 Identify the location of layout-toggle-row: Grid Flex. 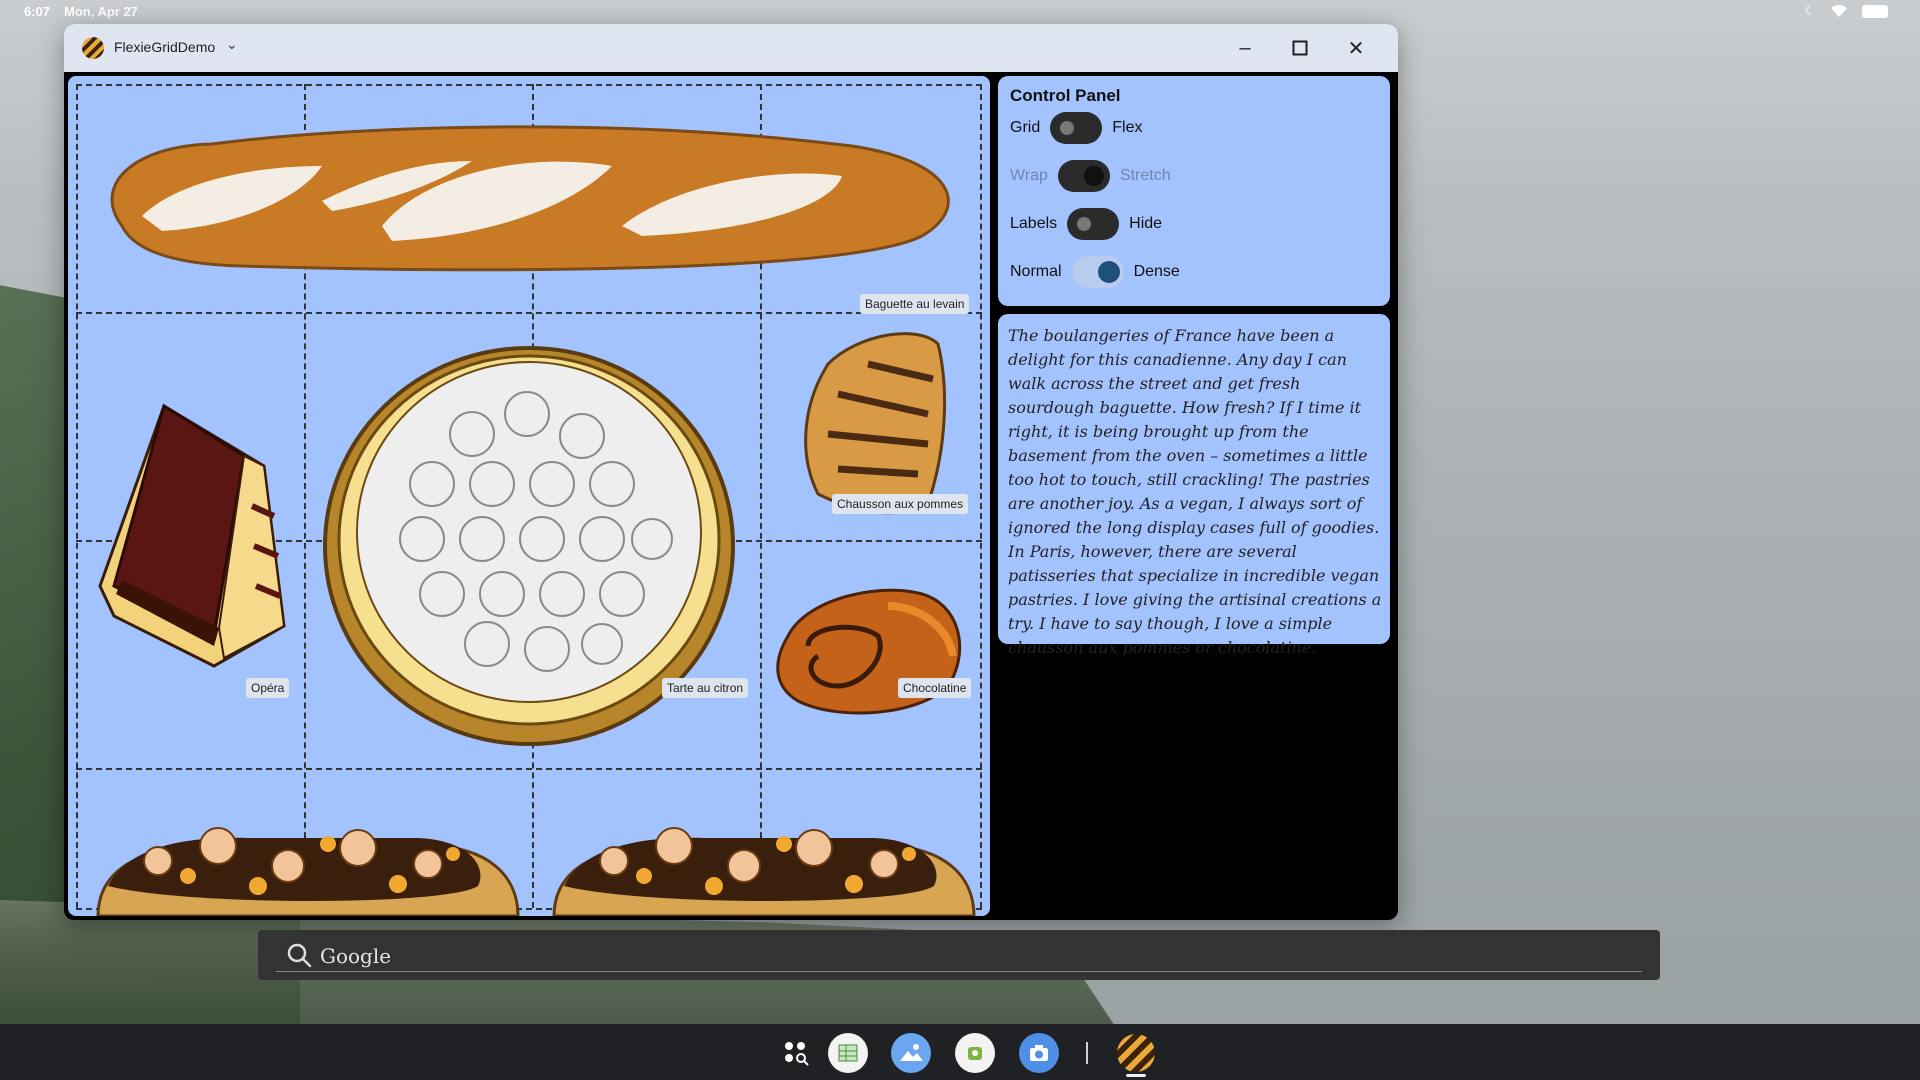
(1076, 128).